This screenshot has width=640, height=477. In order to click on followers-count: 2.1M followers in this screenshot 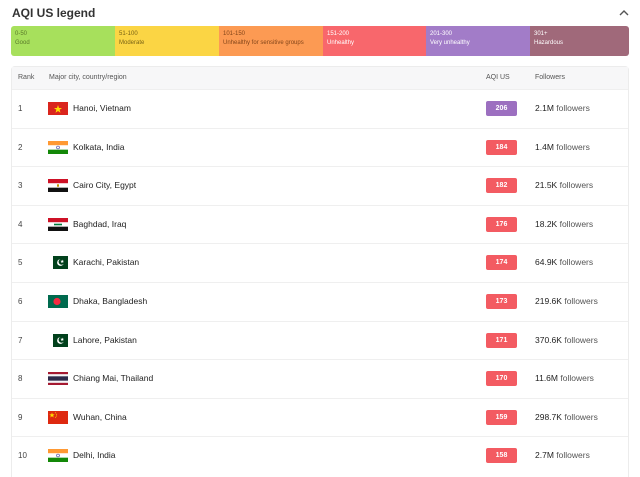, I will do `click(562, 108)`.